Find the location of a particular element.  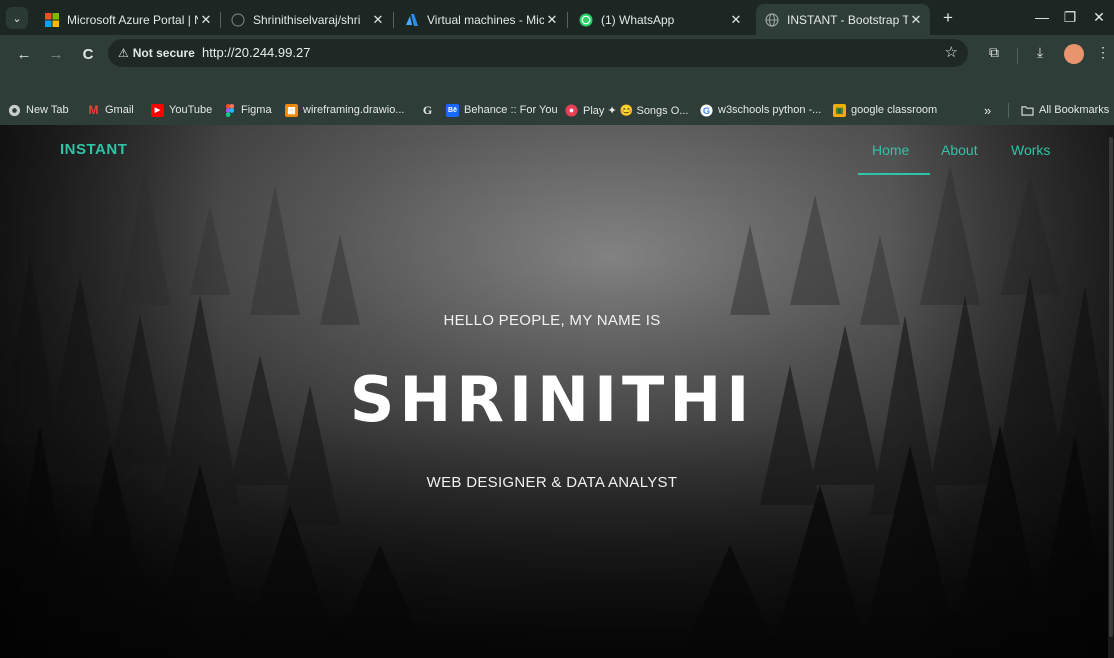

close-window-button: ✕ is located at coordinates (1099, 17).